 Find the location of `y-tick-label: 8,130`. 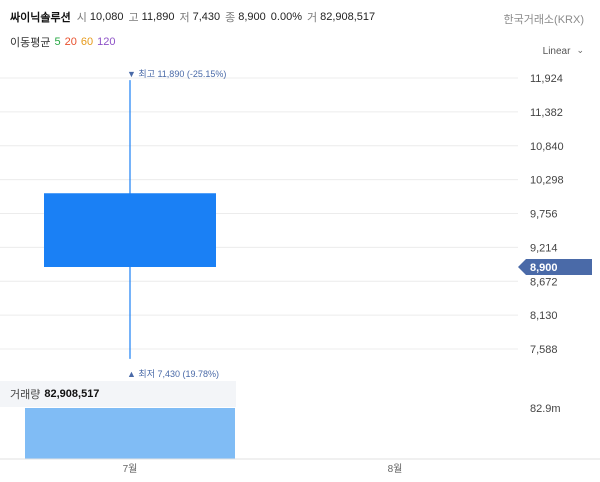

y-tick-label: 8,130 is located at coordinates (544, 316).